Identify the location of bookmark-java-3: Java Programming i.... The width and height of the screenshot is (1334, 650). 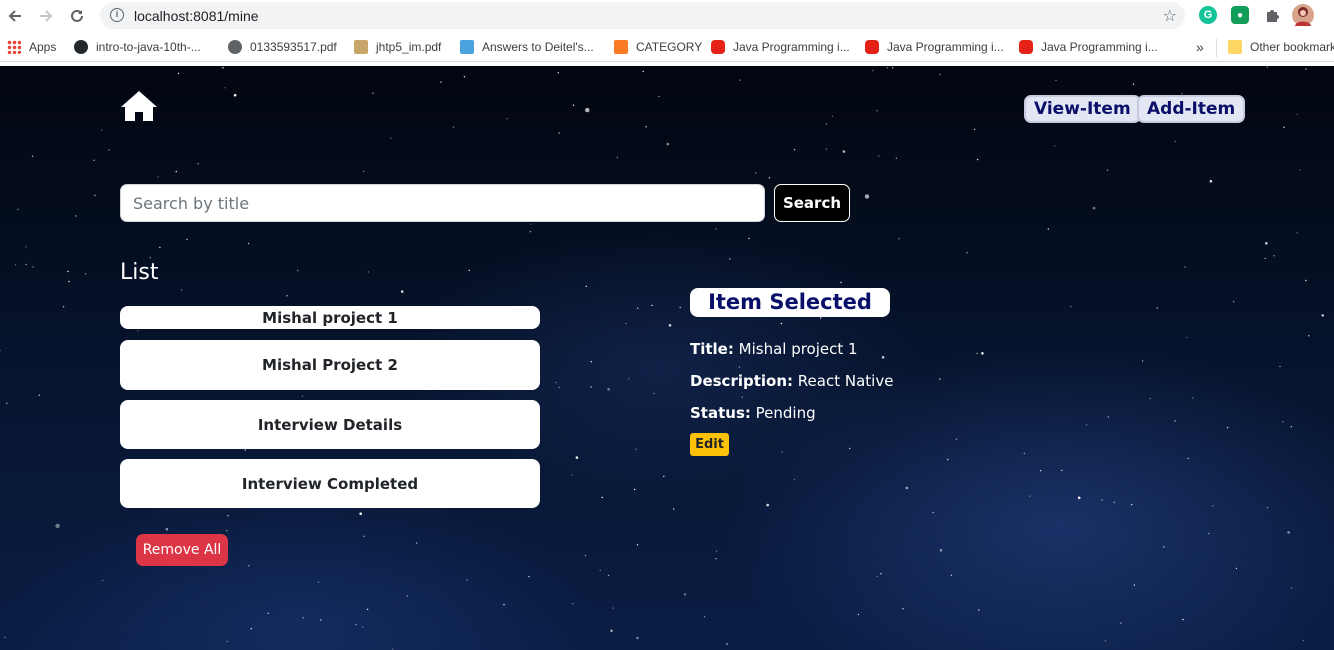
(1088, 47).